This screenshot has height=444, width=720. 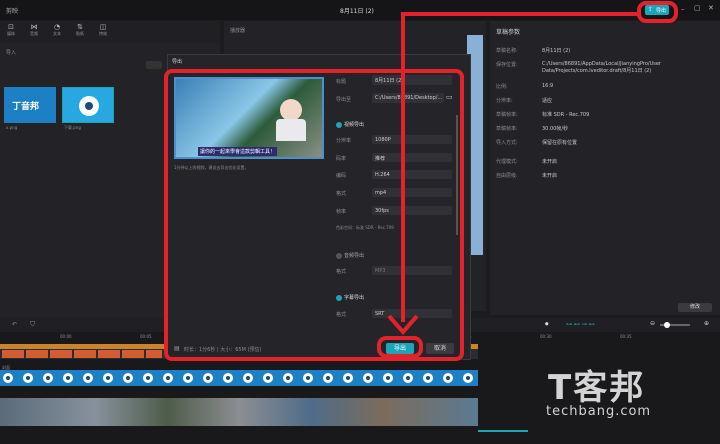 I want to click on toolbar-media: ⊡ 媒体, so click(x=11, y=30).